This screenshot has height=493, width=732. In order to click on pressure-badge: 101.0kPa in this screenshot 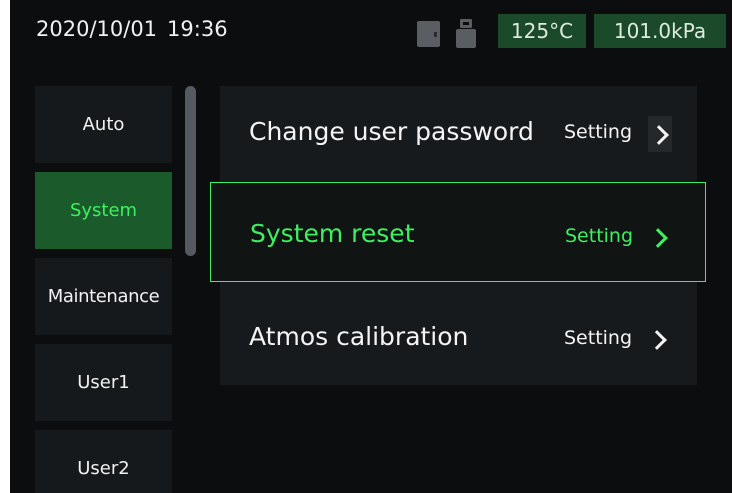, I will do `click(660, 31)`.